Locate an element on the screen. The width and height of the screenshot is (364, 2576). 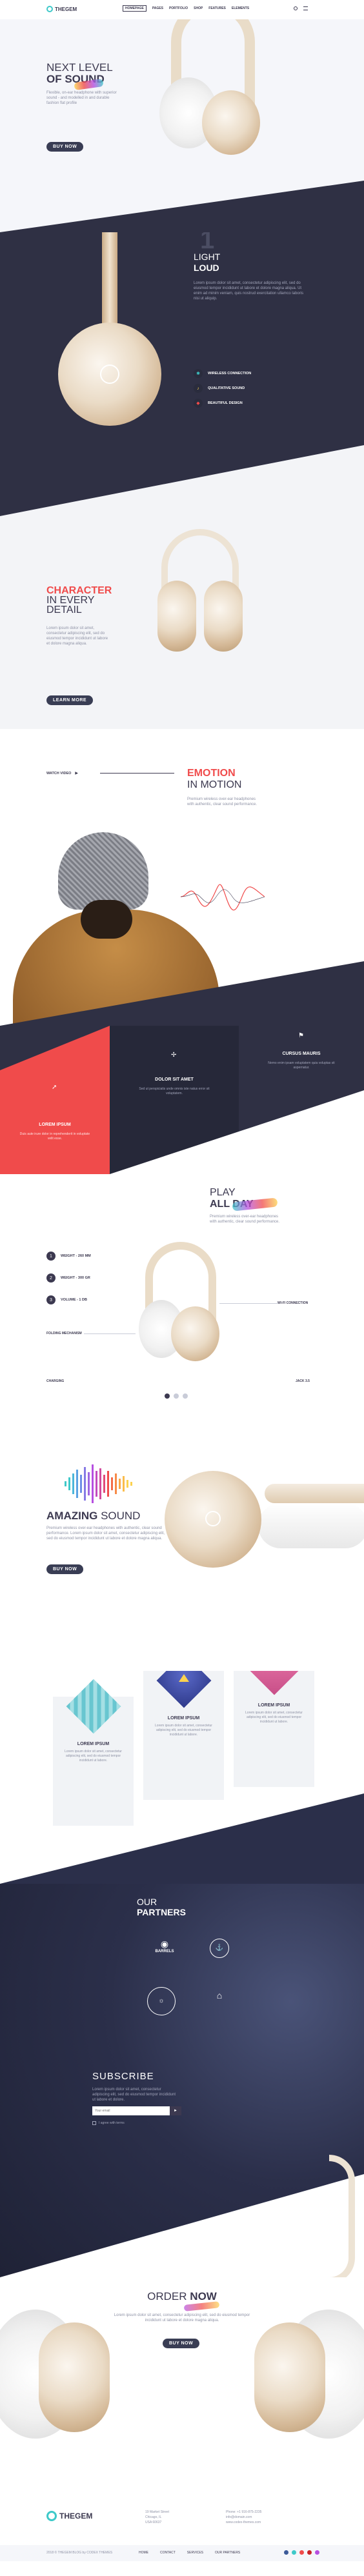
tile-title: CURSUS MAURIS is located at coordinates (301, 1054).